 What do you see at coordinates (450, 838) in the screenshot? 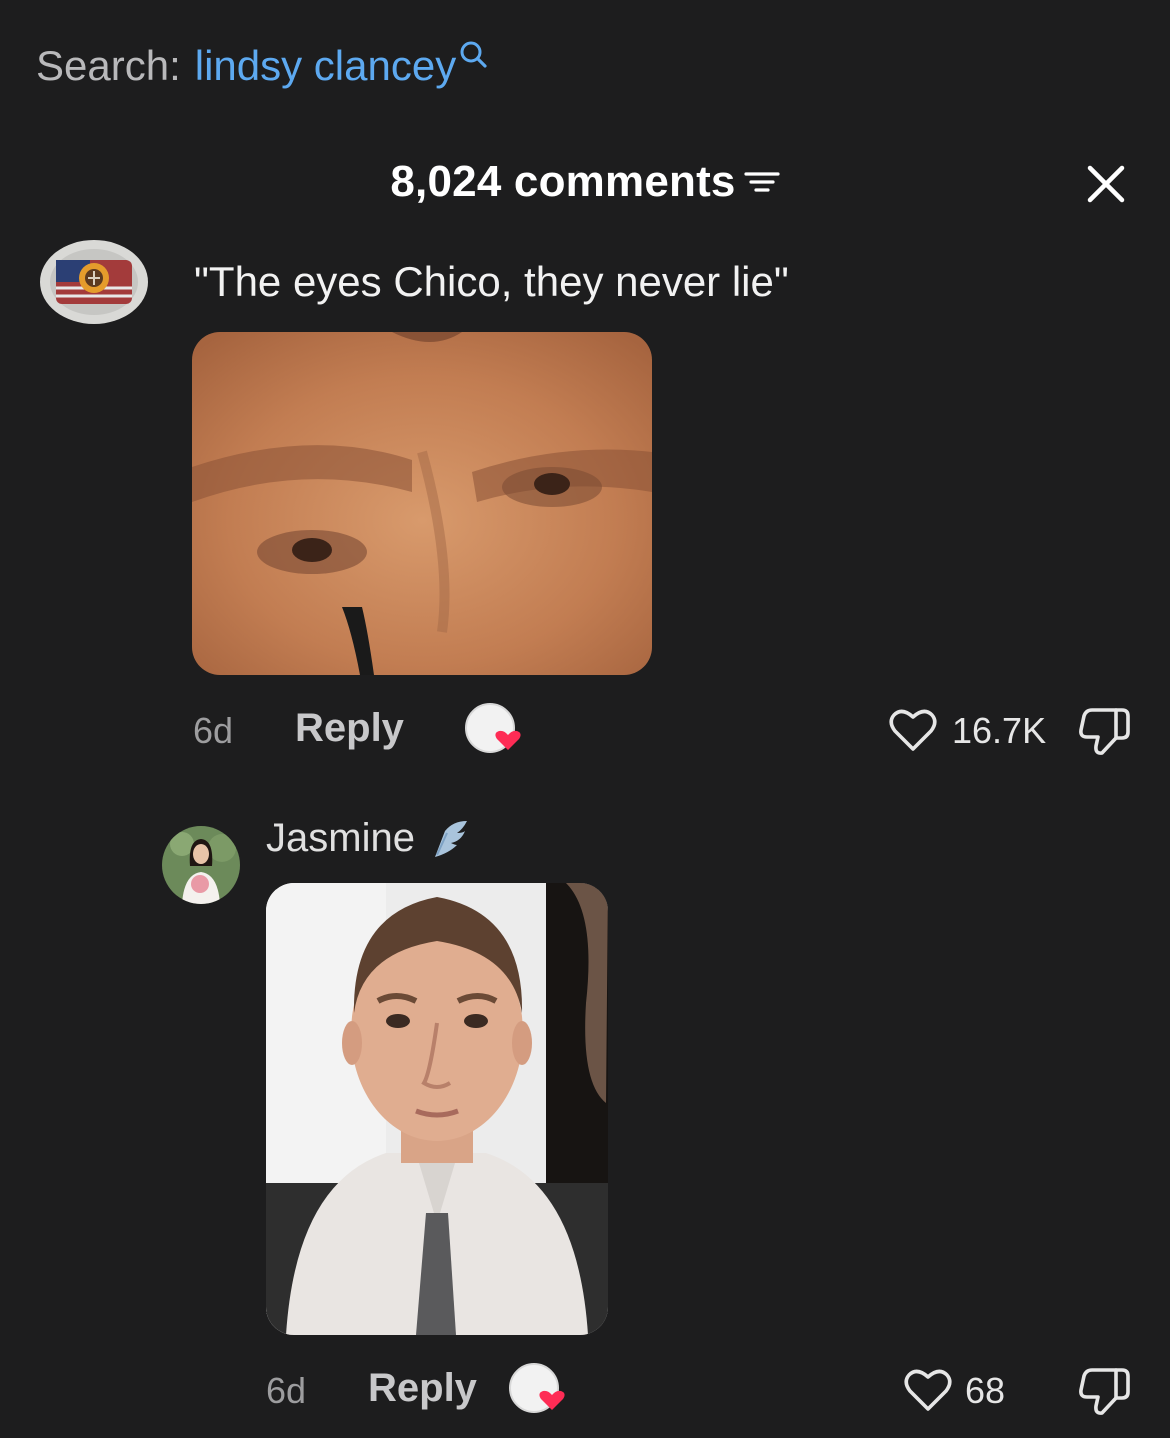
I see `wing-badge-icon` at bounding box center [450, 838].